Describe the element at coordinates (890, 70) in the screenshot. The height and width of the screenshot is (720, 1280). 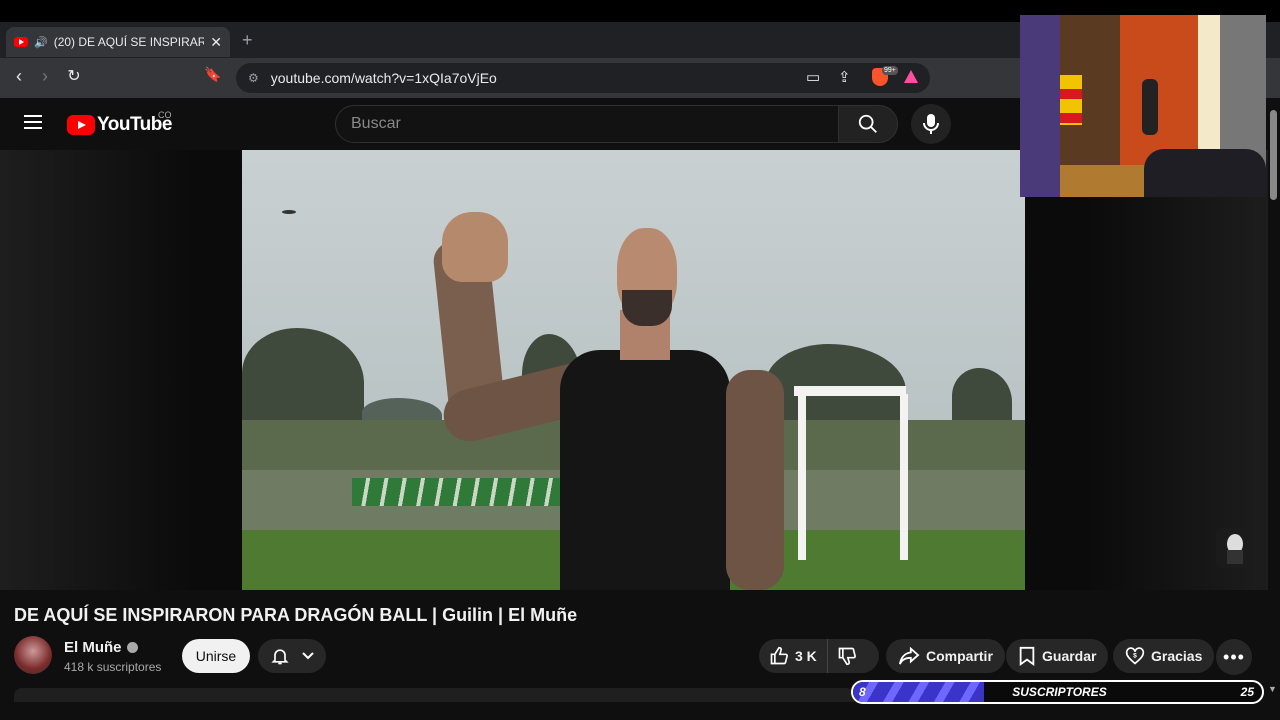
I see `brave-shields-badge: 99+` at that location.